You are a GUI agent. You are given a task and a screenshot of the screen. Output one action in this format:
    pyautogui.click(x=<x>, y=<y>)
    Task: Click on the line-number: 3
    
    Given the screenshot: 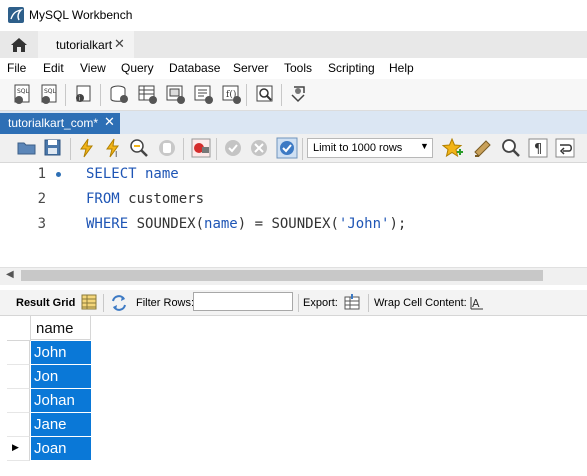 What is the action you would take?
    pyautogui.click(x=41, y=224)
    